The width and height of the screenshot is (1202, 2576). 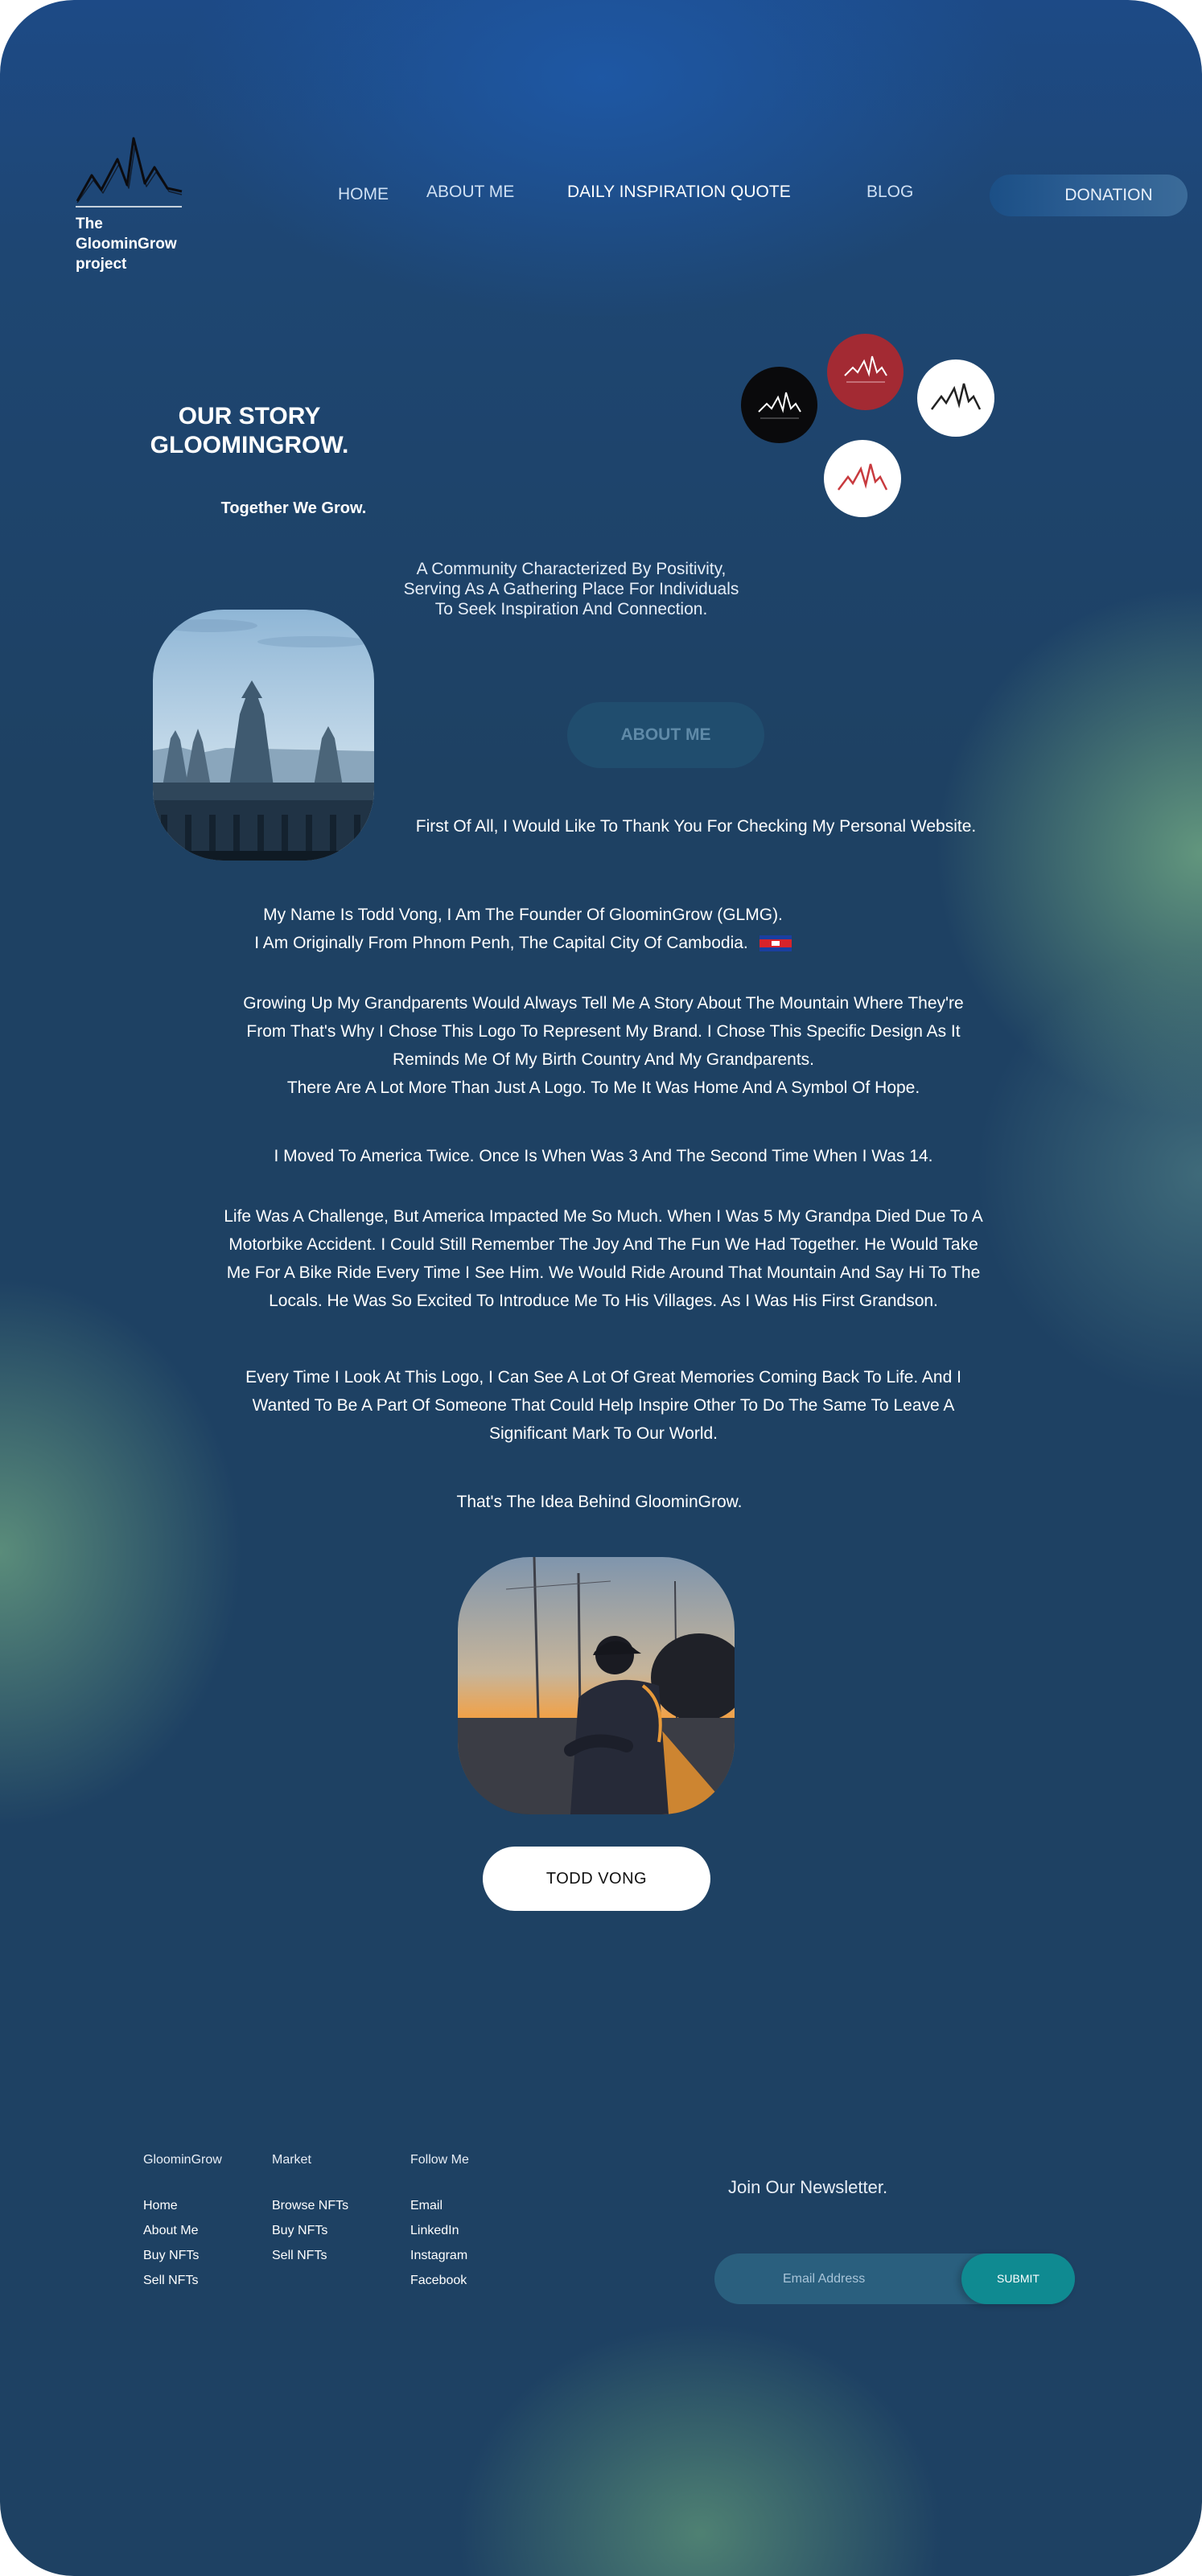 I want to click on nav-home: HOME, so click(x=363, y=194).